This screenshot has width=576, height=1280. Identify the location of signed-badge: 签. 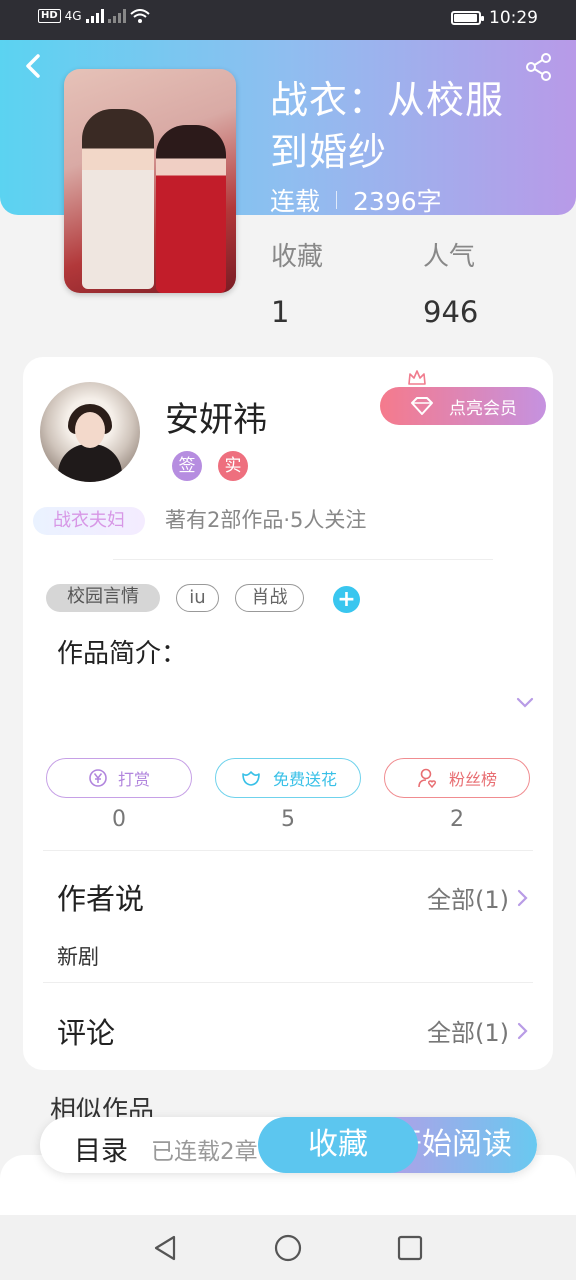
(187, 466).